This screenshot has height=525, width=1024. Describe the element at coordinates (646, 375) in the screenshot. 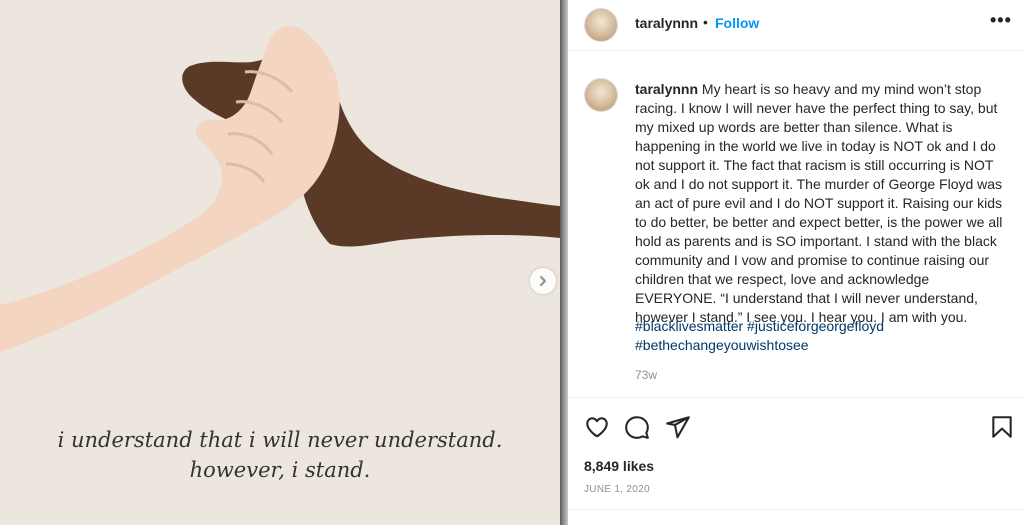

I see `caption-timestamp: 73w` at that location.